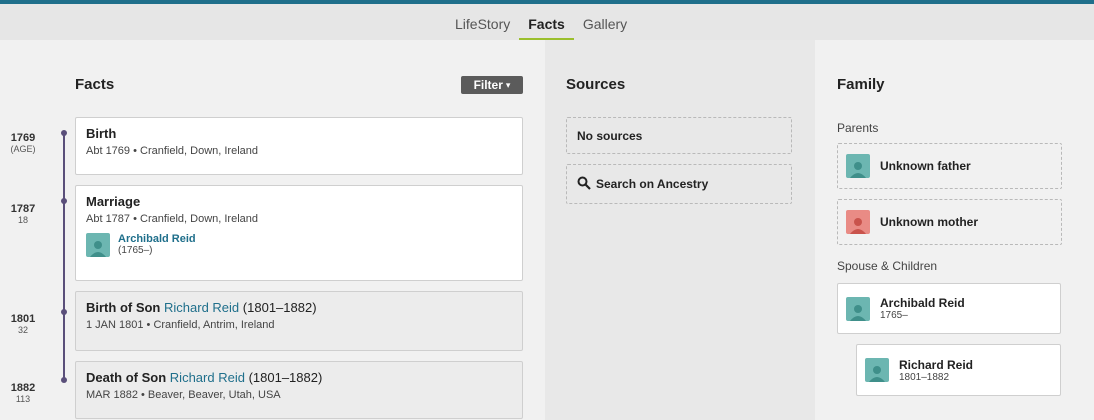 The height and width of the screenshot is (420, 1094). What do you see at coordinates (488, 85) in the screenshot?
I see `filter-label: Filter` at bounding box center [488, 85].